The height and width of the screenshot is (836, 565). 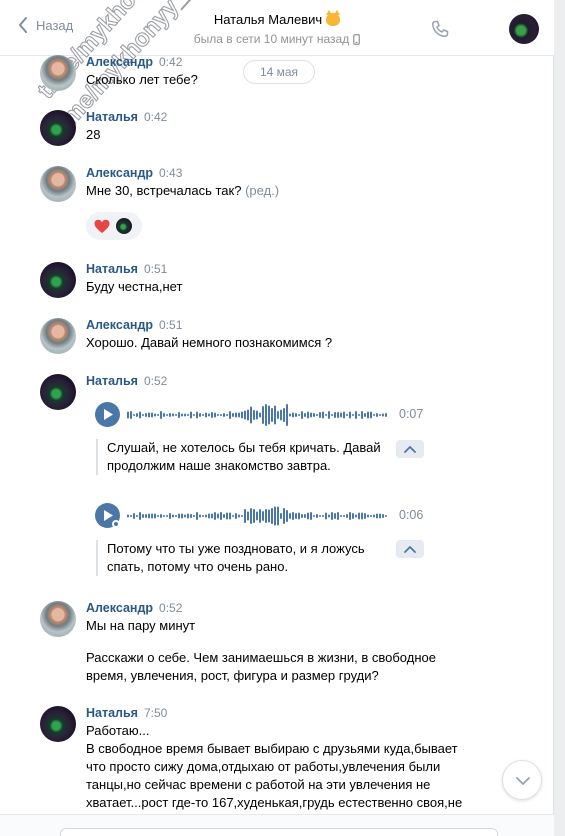 What do you see at coordinates (198, 566) in the screenshot?
I see `transcript-line: спать, потому что очень рано.` at bounding box center [198, 566].